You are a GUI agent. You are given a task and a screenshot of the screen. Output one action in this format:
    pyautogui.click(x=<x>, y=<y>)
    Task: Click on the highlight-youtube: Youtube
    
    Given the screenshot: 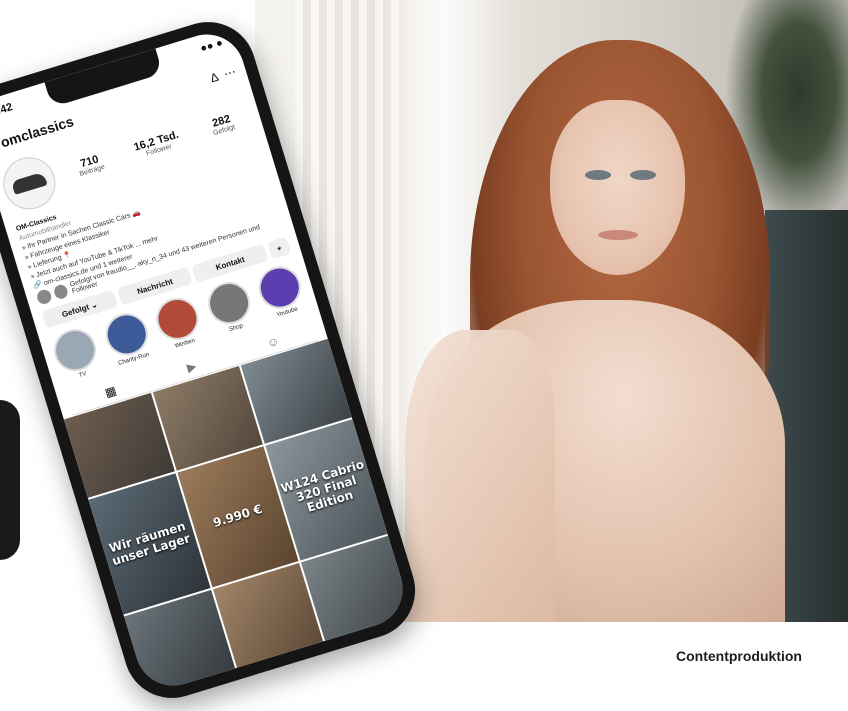 What is the action you would take?
    pyautogui.click(x=282, y=294)
    